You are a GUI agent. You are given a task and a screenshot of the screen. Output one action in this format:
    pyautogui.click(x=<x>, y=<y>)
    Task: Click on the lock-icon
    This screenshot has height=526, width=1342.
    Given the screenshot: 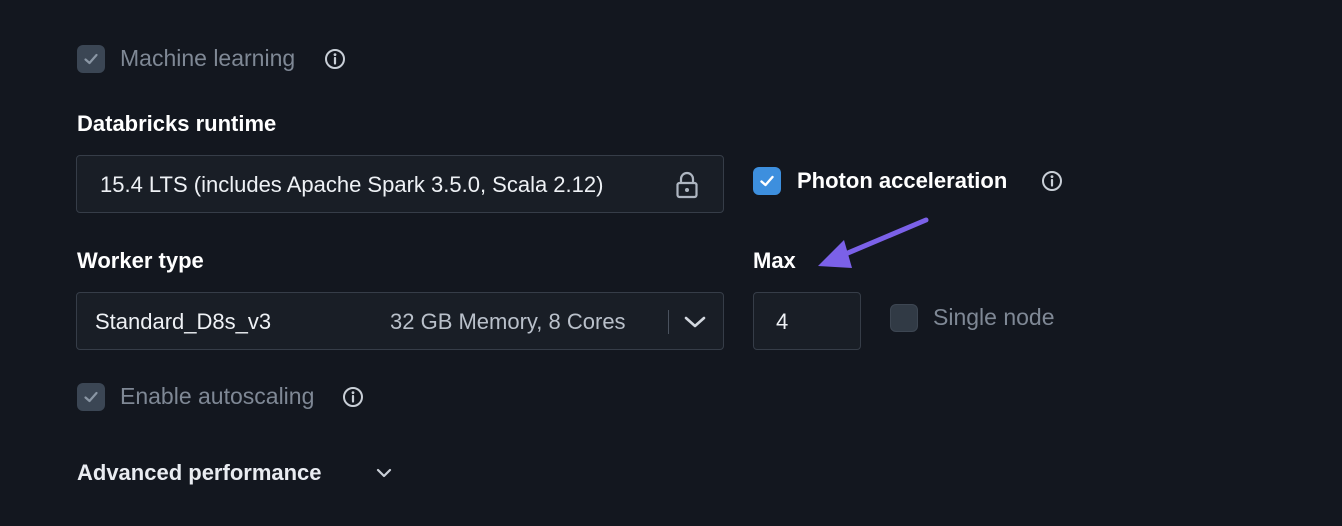 What is the action you would take?
    pyautogui.click(x=687, y=185)
    